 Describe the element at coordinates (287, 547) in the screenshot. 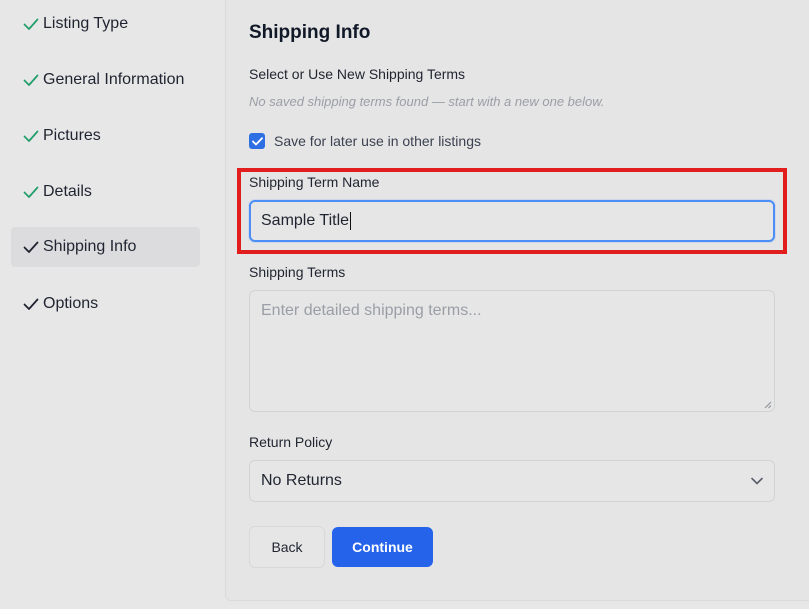

I see `back-button: Back` at that location.